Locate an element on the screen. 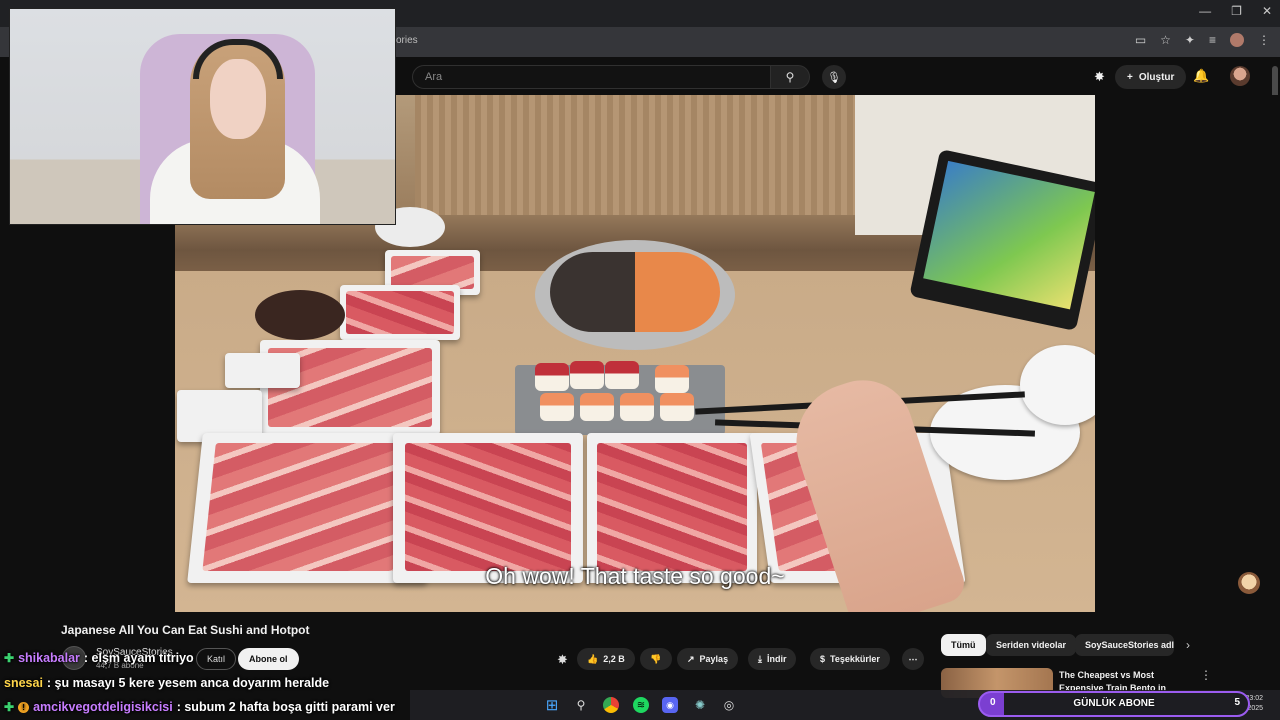 This screenshot has width=1280, height=720. chat-text: : elşm ayam titriyo is located at coordinates (138, 658).